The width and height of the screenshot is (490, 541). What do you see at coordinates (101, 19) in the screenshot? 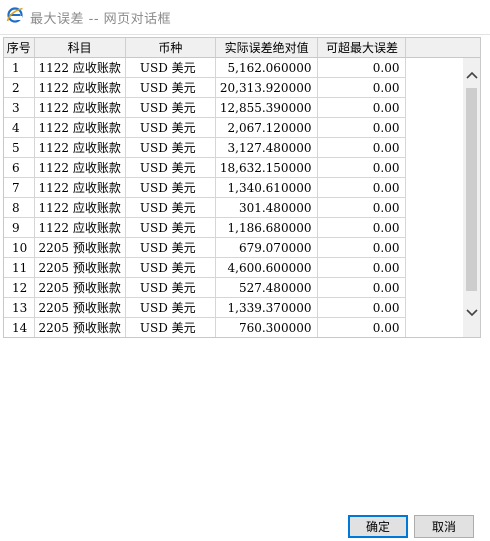
I see `window-title: 最大误差 -- 网页对话框` at bounding box center [101, 19].